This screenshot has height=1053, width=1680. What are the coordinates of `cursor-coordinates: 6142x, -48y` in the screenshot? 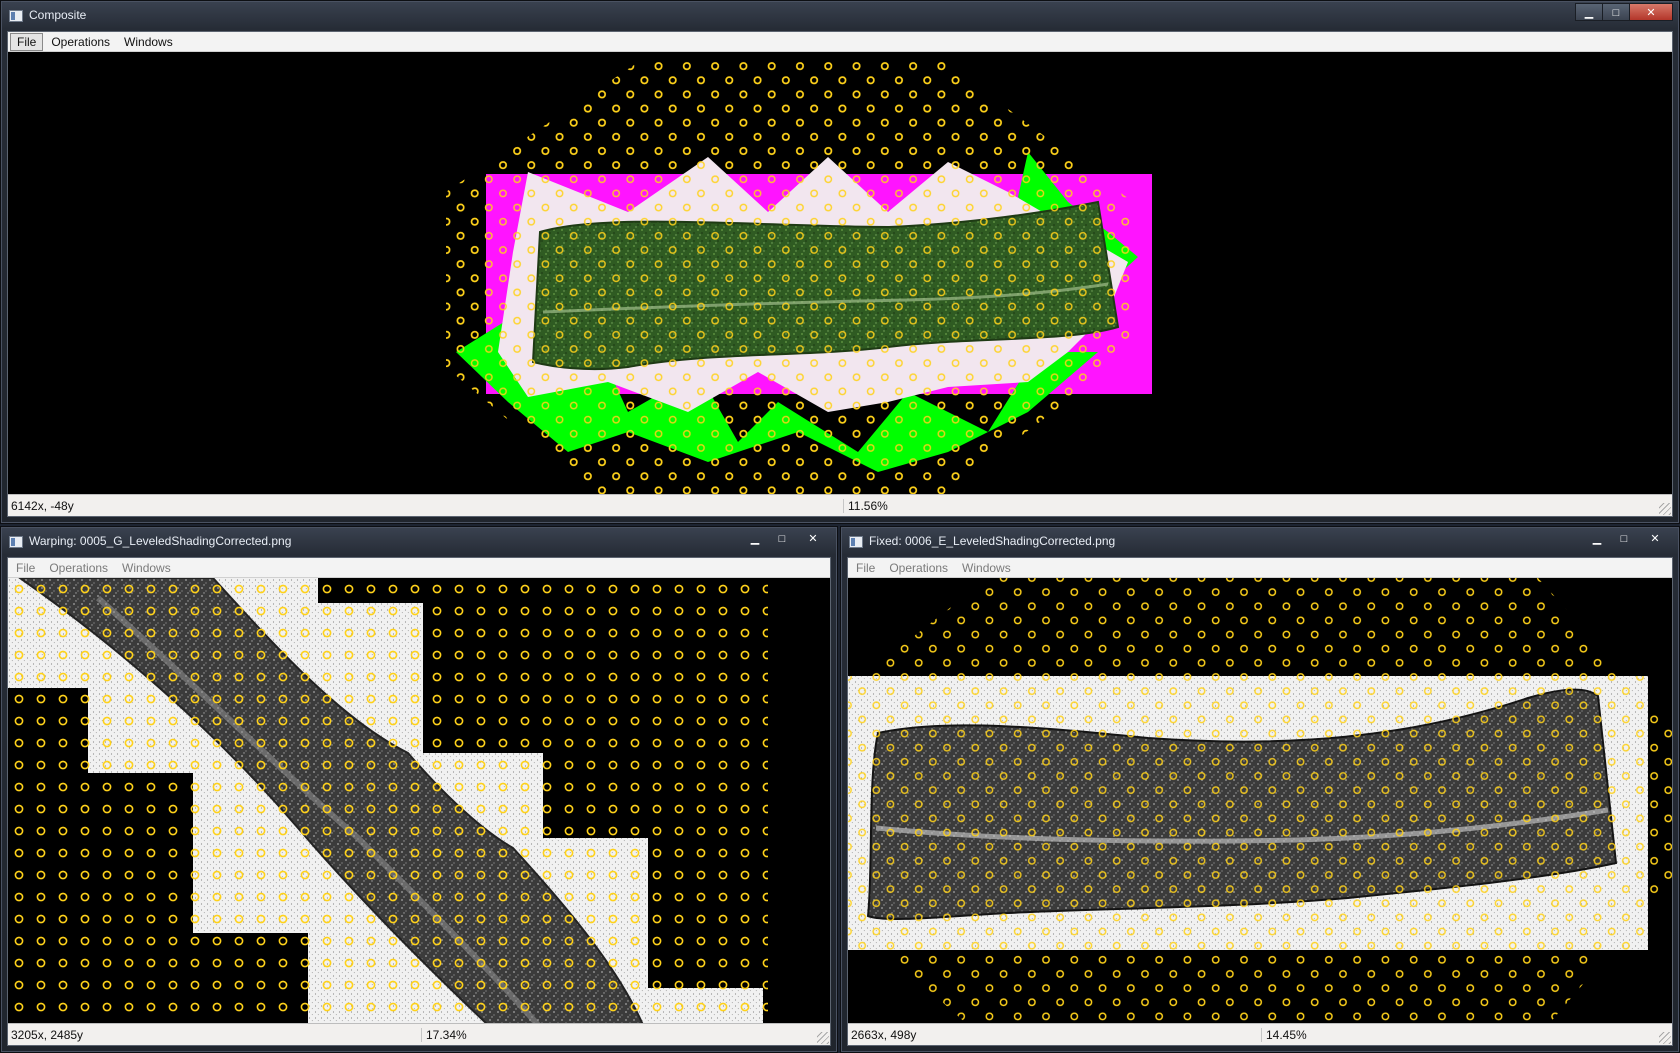 It's located at (42, 506).